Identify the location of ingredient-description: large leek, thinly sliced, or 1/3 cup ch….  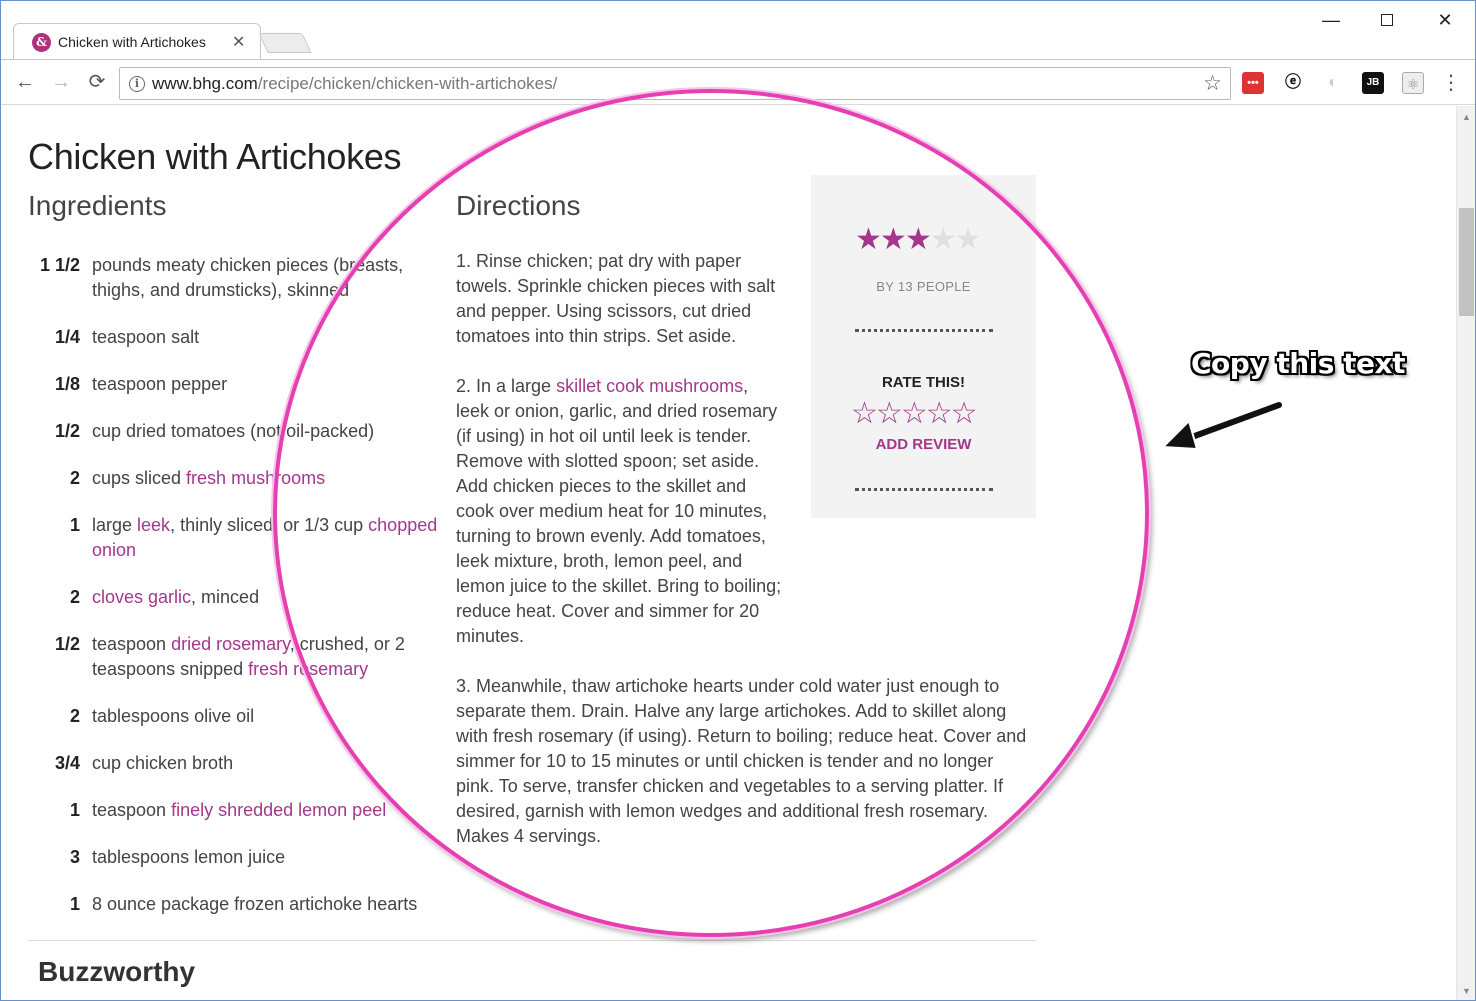
(265, 538).